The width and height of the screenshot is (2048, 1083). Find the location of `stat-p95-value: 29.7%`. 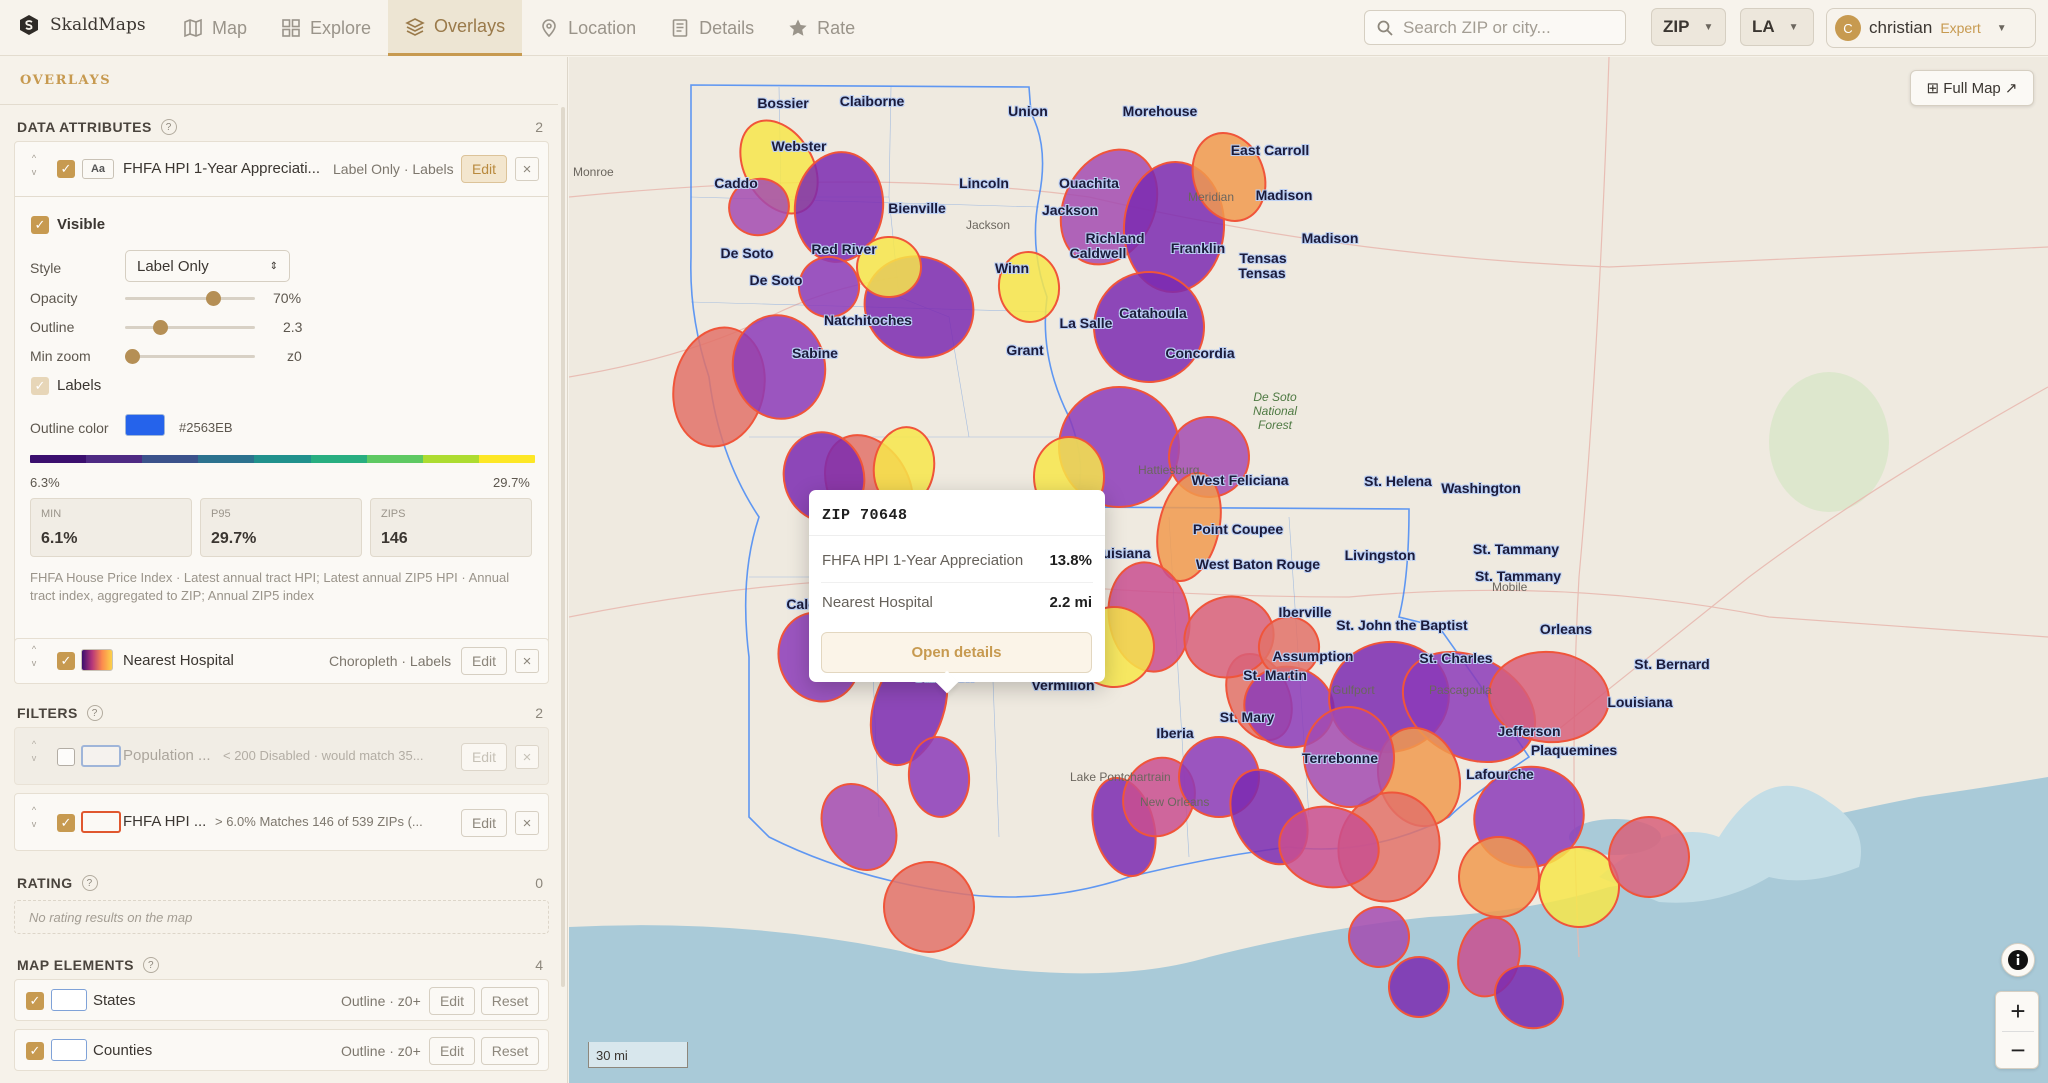

stat-p95-value: 29.7% is located at coordinates (234, 538).